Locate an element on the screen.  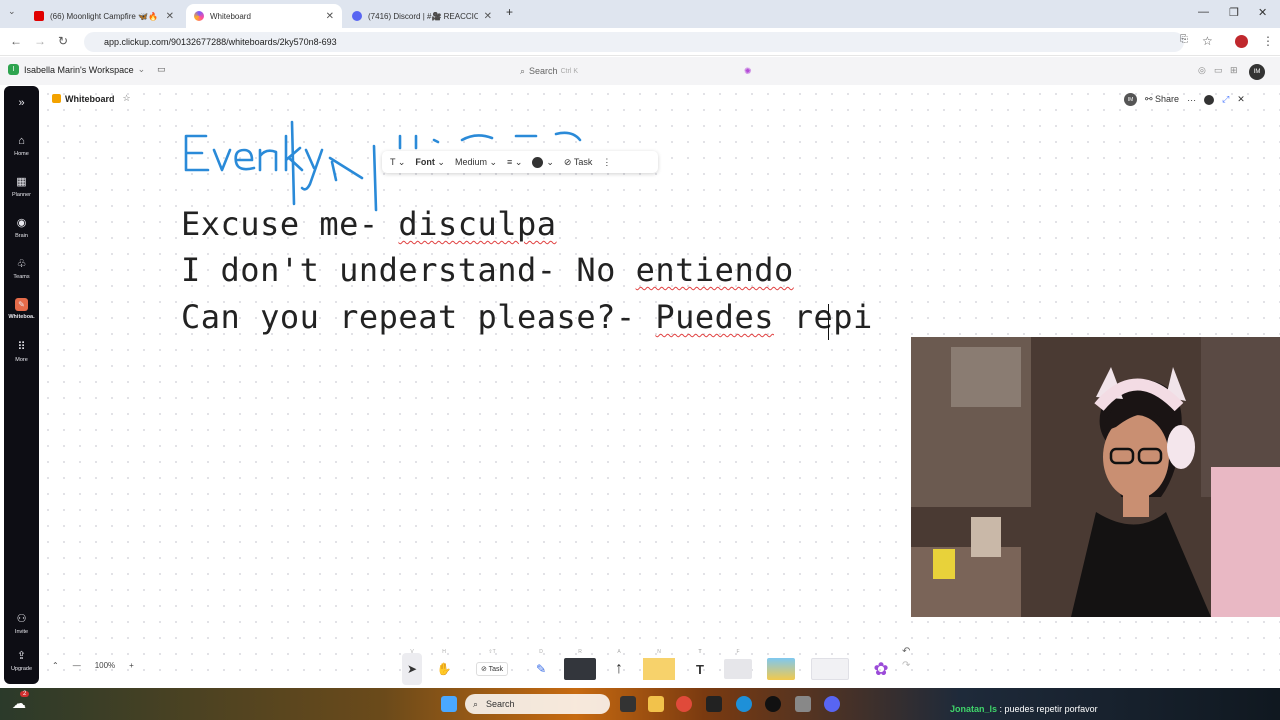
rectangle-icon is located at coordinates (580, 669).